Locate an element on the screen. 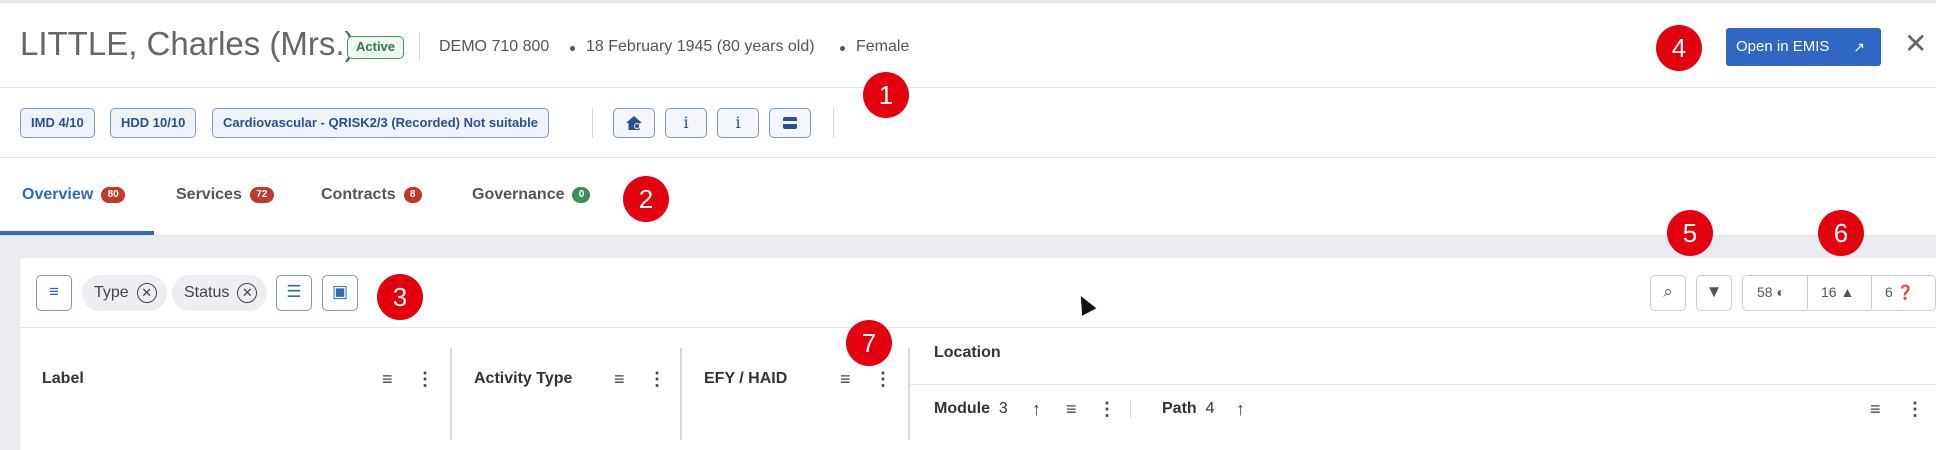 The width and height of the screenshot is (1936, 450). tab-overview: Overview 80 is located at coordinates (74, 195).